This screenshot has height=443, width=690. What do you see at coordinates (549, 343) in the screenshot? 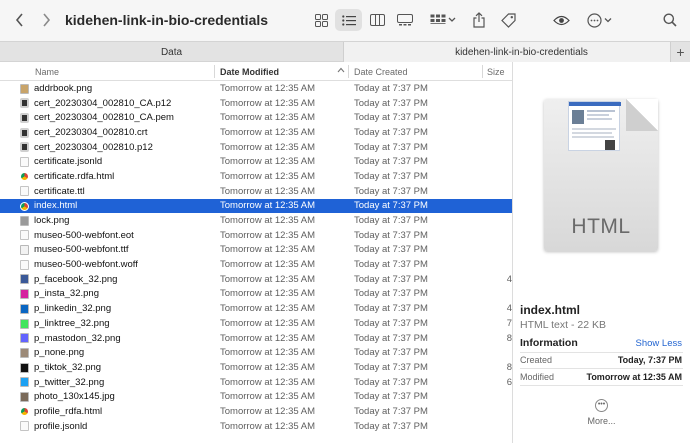
I see `information-heading: Information` at bounding box center [549, 343].